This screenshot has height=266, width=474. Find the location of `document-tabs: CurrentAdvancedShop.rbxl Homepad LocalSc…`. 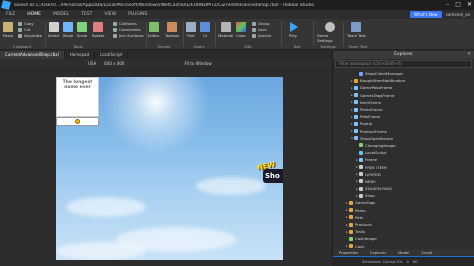

document-tabs: CurrentAdvancedShop.rbxl Homepad LocalSc… is located at coordinates (166, 55).